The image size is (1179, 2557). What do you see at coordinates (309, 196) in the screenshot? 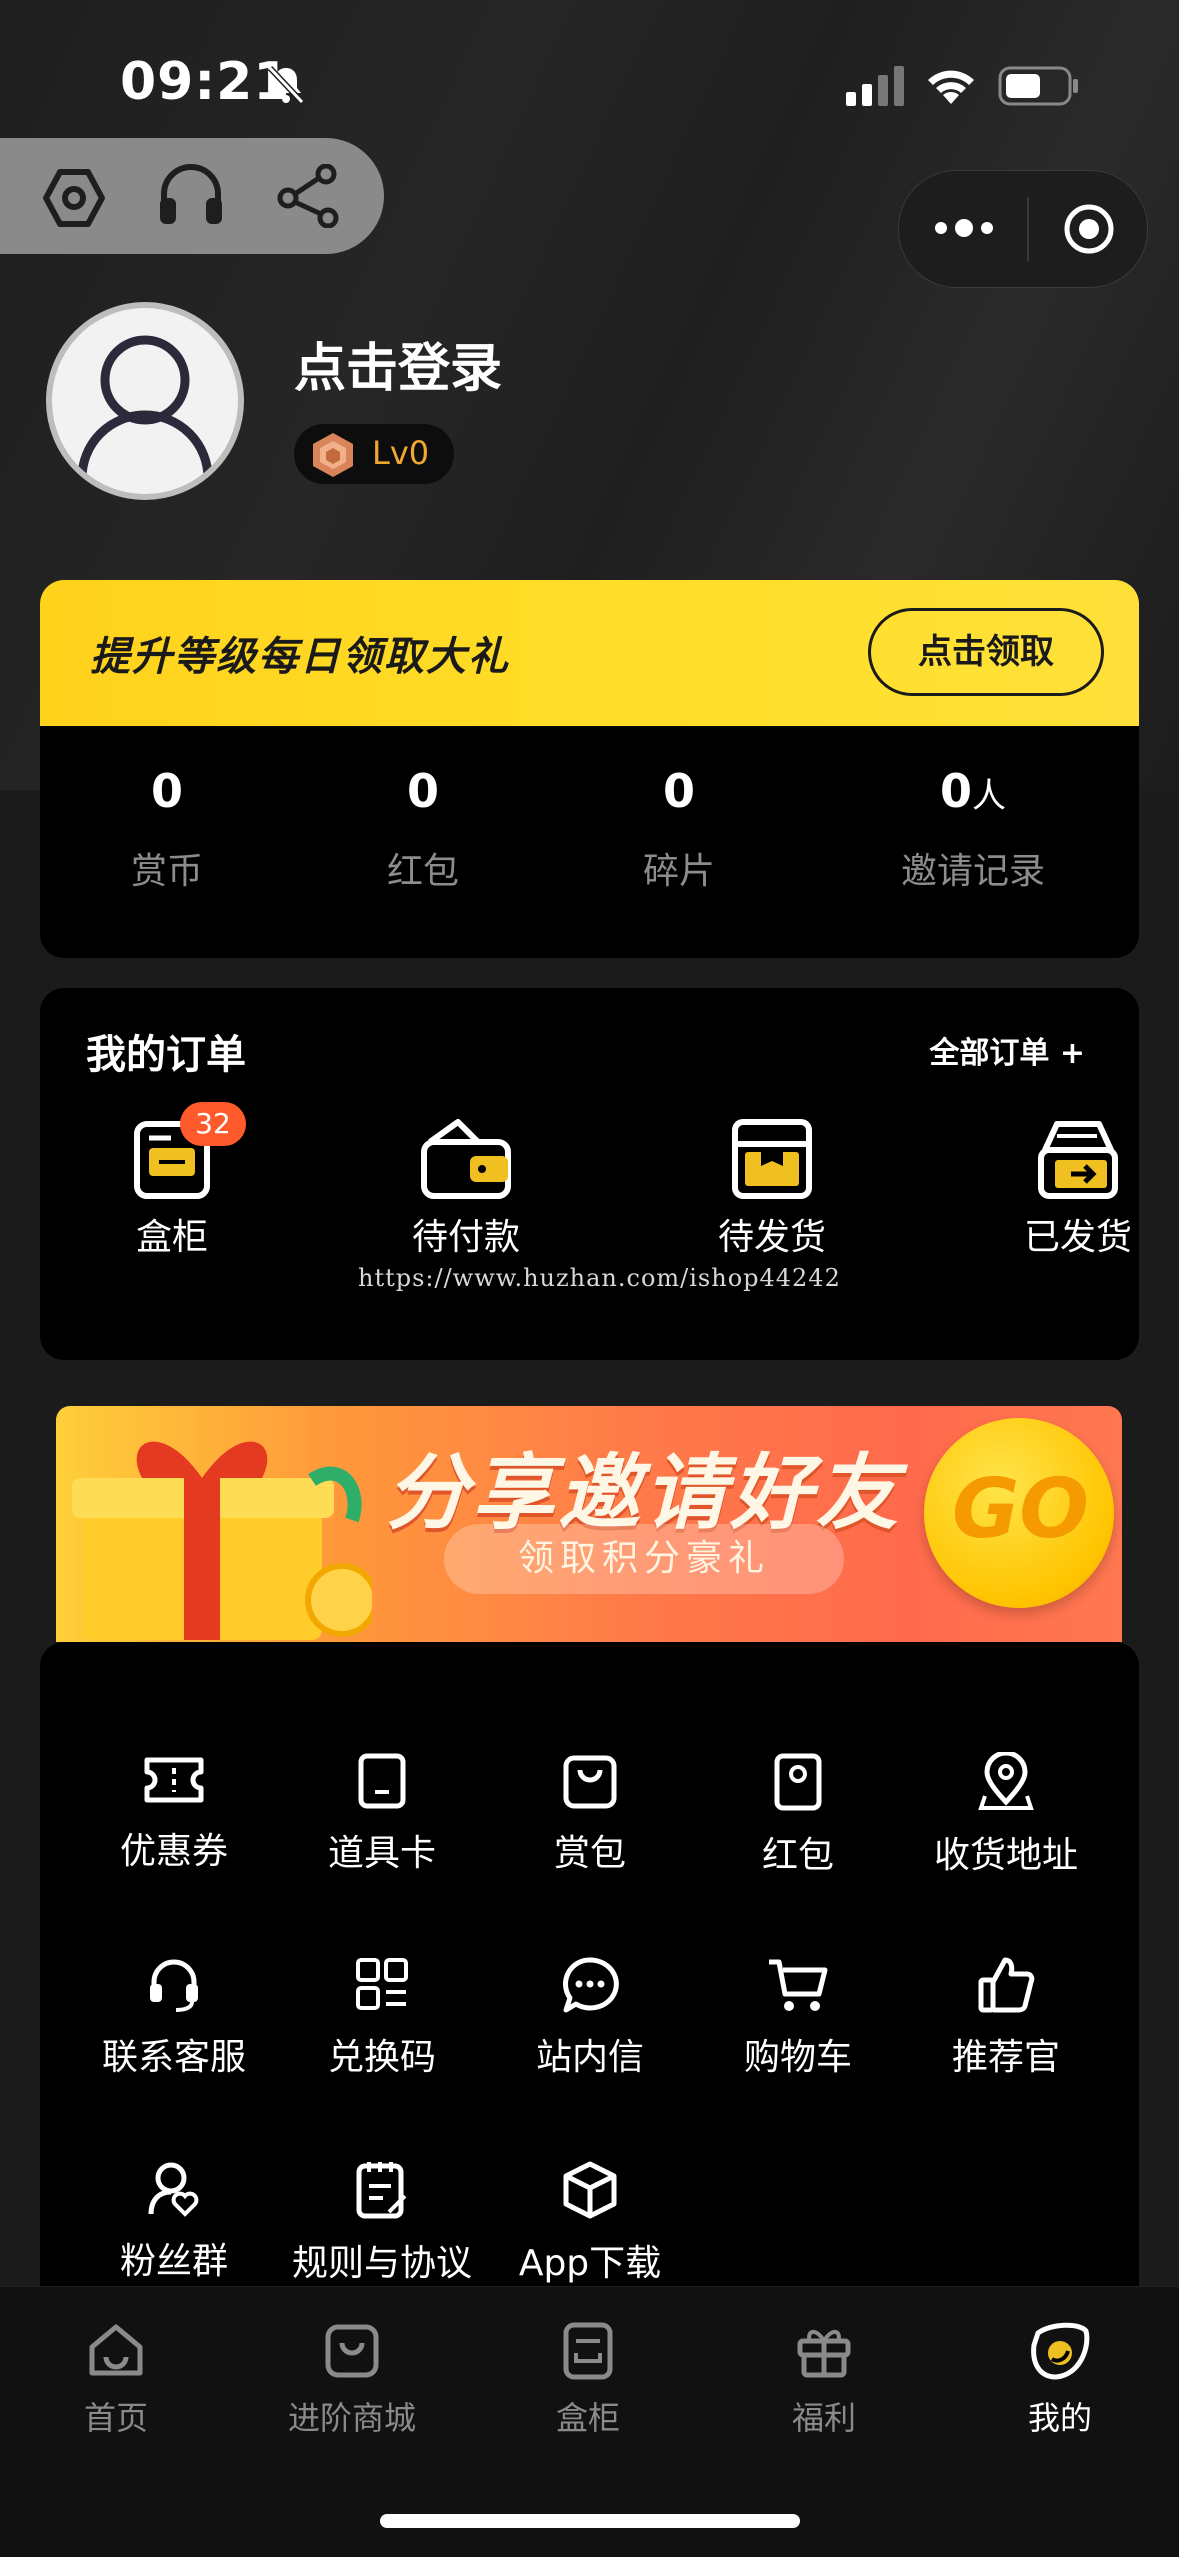
I see `share-icon` at bounding box center [309, 196].